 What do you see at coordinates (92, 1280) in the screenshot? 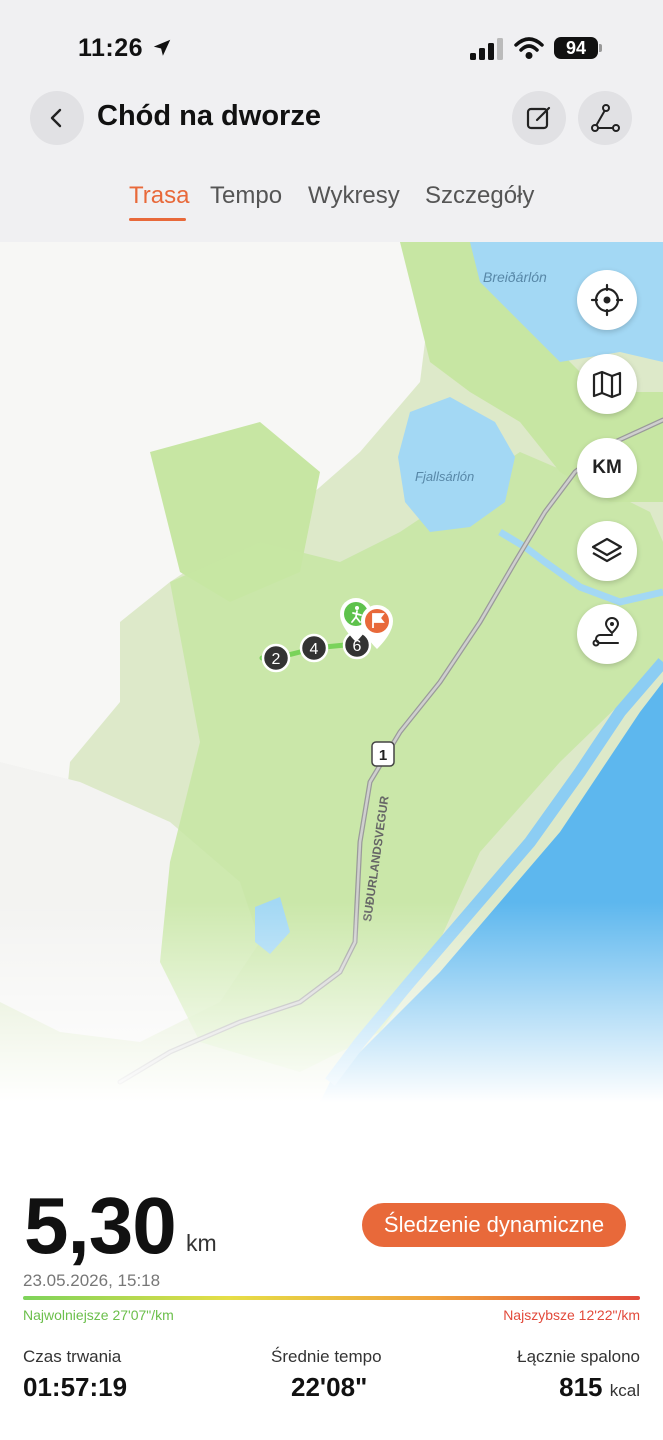
I see `workout-date: 23.05.2026, 15:18` at bounding box center [92, 1280].